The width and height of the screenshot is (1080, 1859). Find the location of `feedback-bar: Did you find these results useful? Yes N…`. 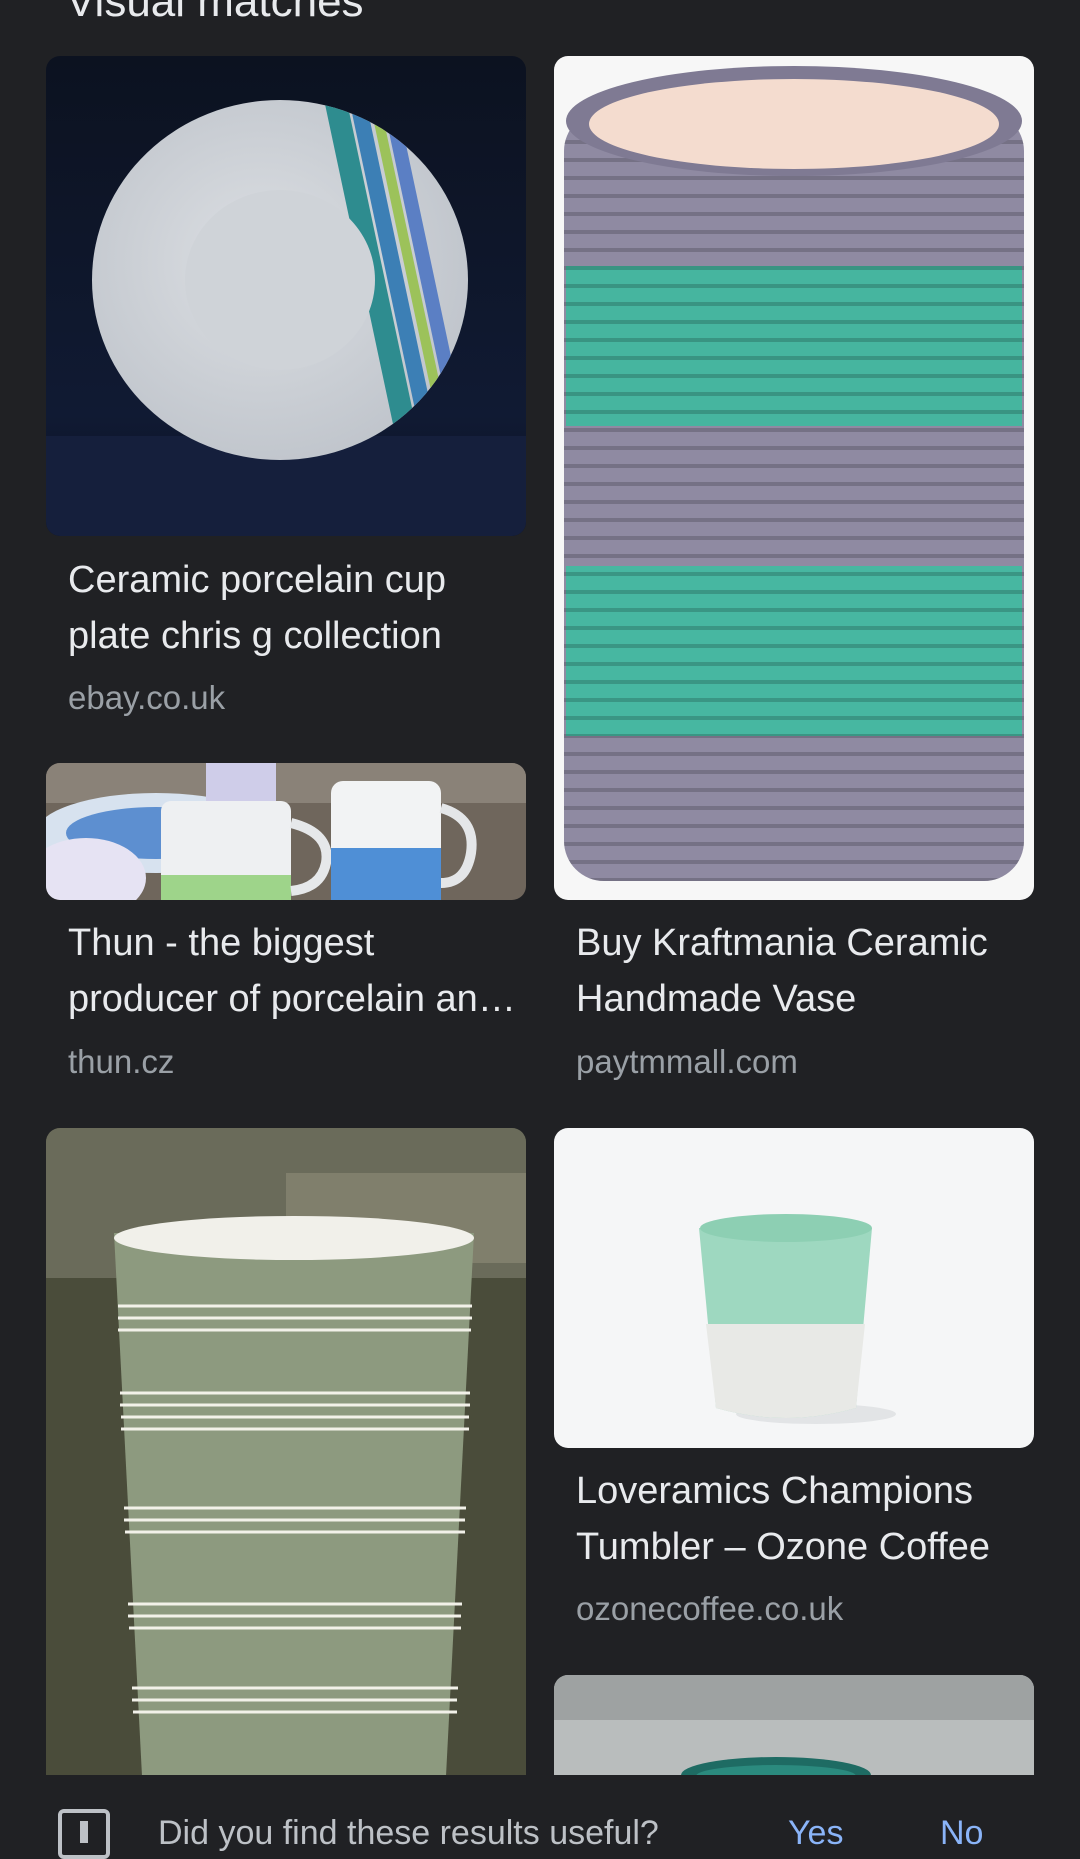

feedback-bar: Did you find these results useful? Yes N… is located at coordinates (540, 1817).